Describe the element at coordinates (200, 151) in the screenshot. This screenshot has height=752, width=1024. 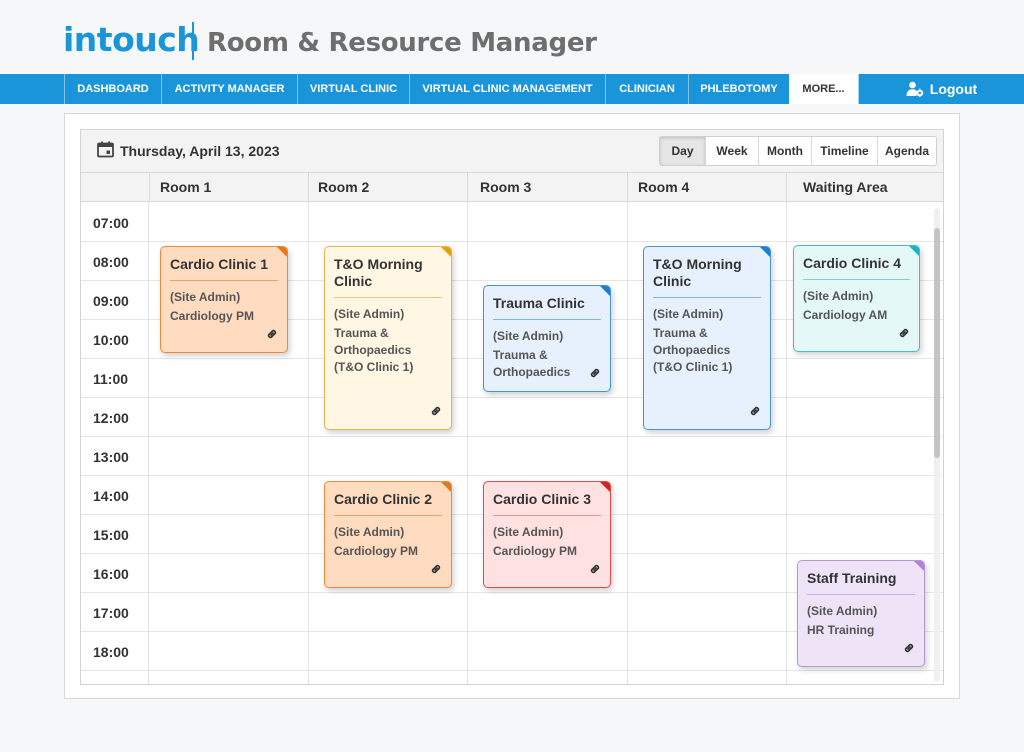
I see `current-date: Thursday, April 13, 2023` at that location.